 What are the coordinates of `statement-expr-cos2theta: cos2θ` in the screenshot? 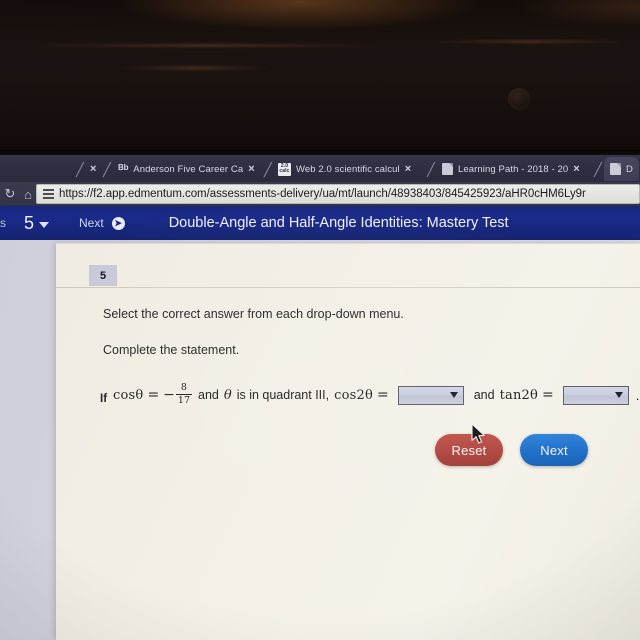 It's located at (353, 395).